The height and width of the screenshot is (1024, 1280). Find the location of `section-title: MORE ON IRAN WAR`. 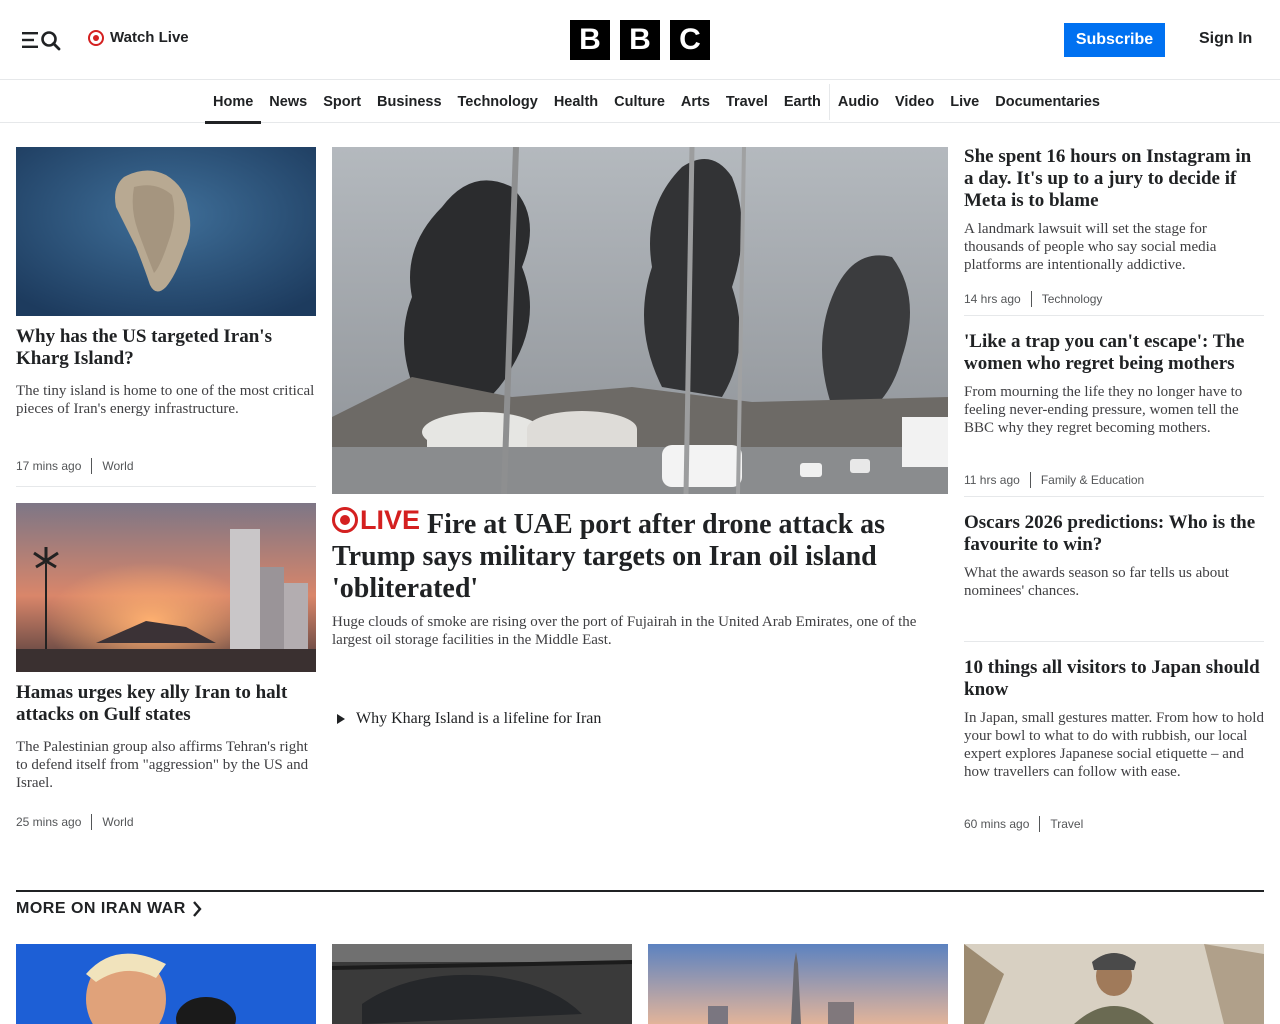

section-title: MORE ON IRAN WAR is located at coordinates (101, 908).